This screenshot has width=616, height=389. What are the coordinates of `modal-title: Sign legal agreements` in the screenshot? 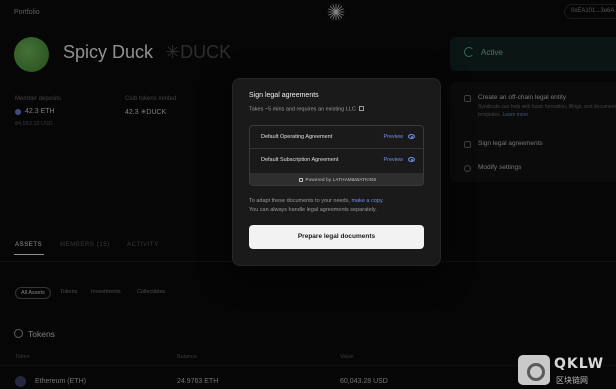 It's located at (284, 95).